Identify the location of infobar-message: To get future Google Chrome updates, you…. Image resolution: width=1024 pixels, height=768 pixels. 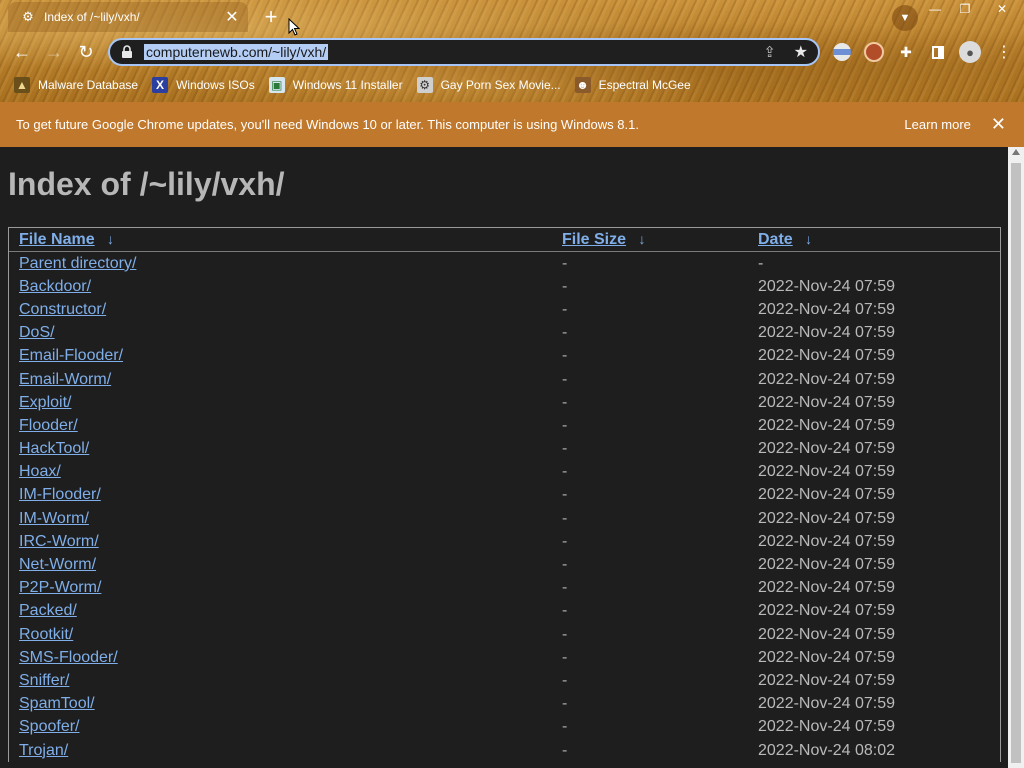
(327, 124).